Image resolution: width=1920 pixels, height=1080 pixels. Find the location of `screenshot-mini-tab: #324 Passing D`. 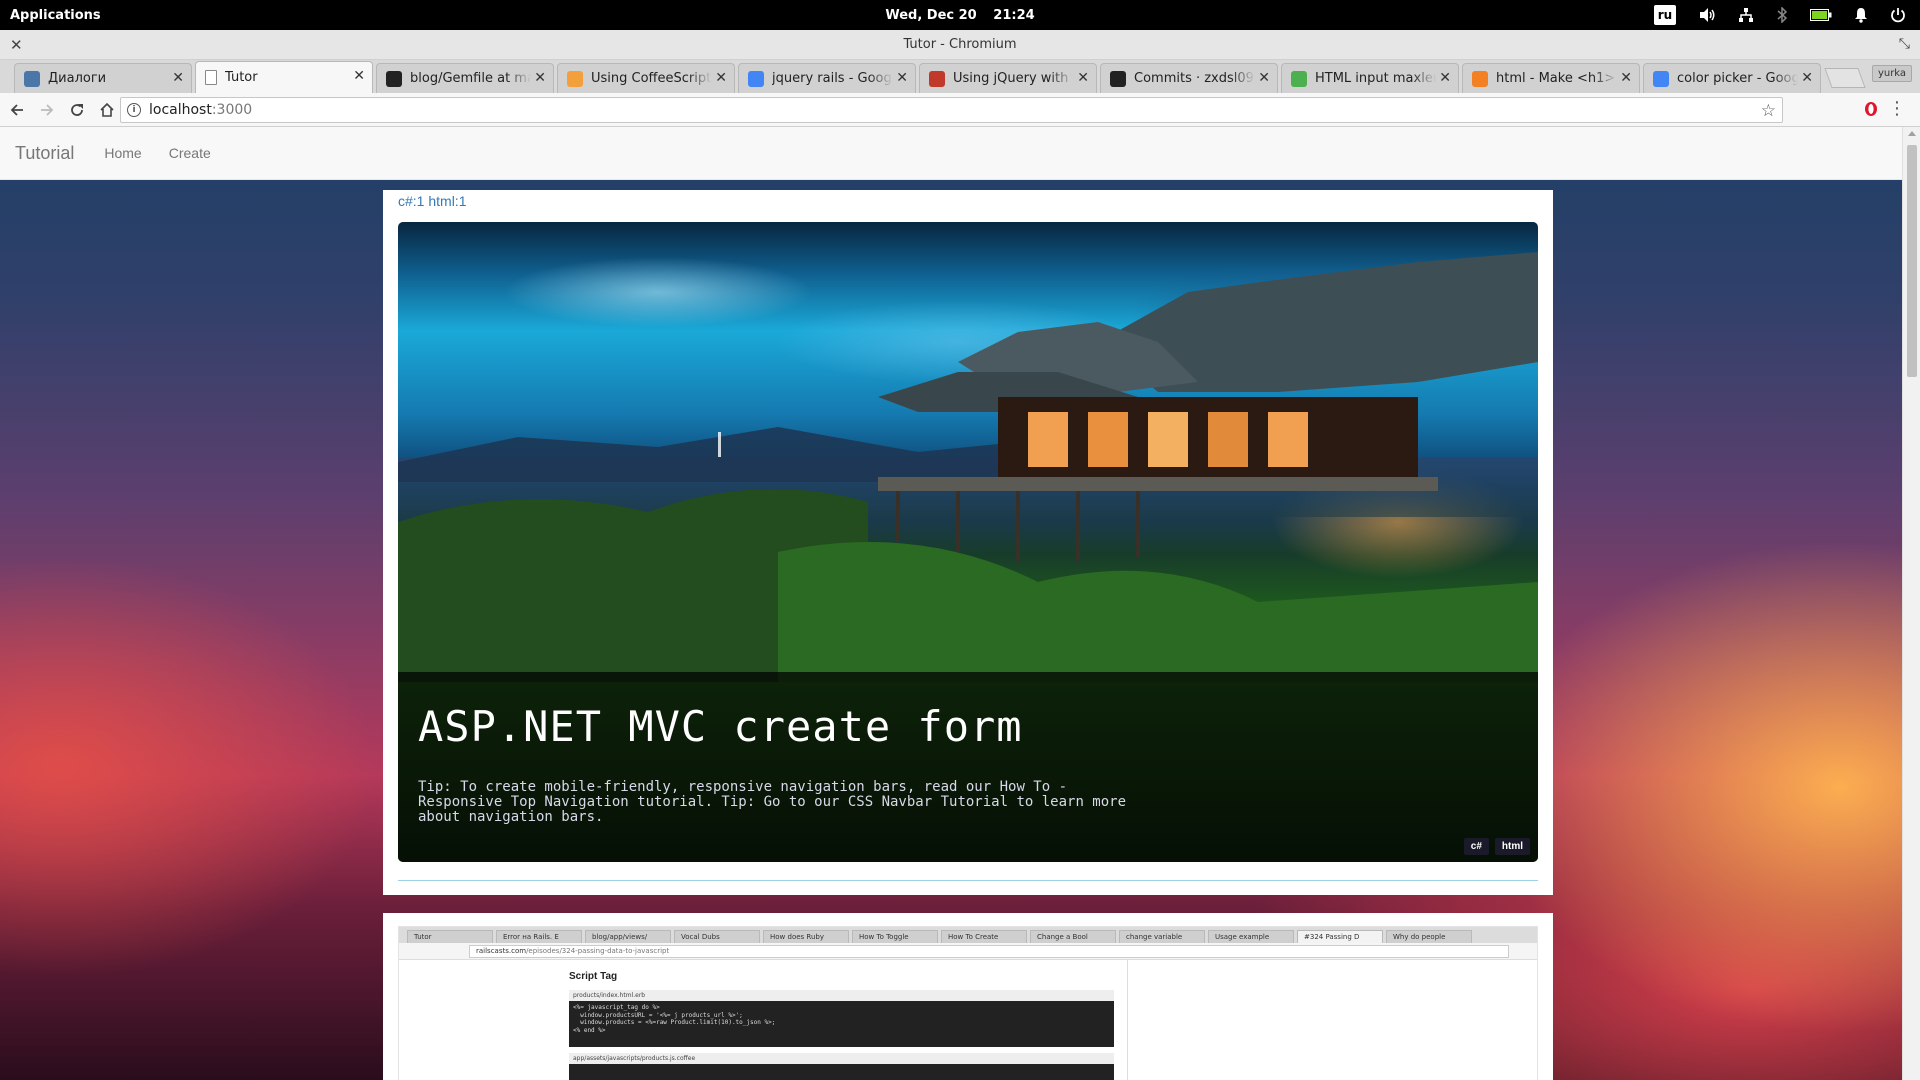

screenshot-mini-tab: #324 Passing D is located at coordinates (1340, 936).